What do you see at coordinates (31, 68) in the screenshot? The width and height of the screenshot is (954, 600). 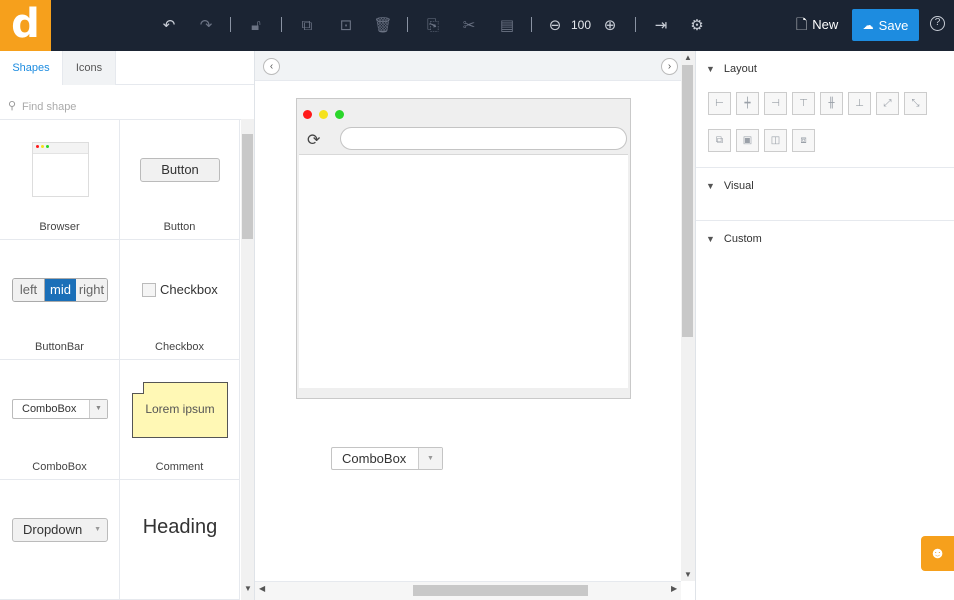 I see `tab-shapes: Shapes` at bounding box center [31, 68].